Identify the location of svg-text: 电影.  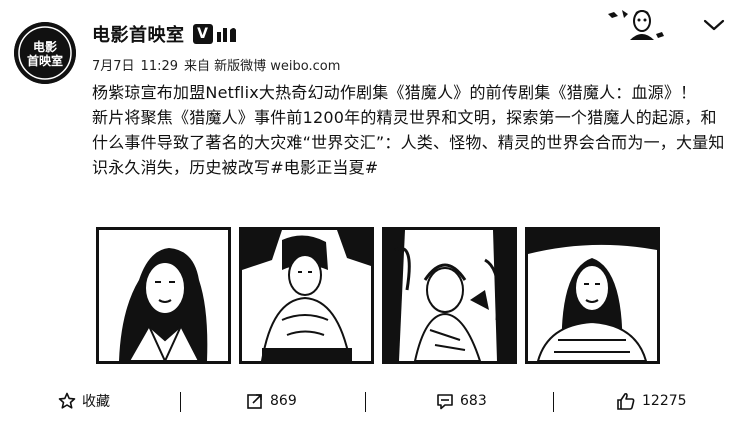
(45, 46).